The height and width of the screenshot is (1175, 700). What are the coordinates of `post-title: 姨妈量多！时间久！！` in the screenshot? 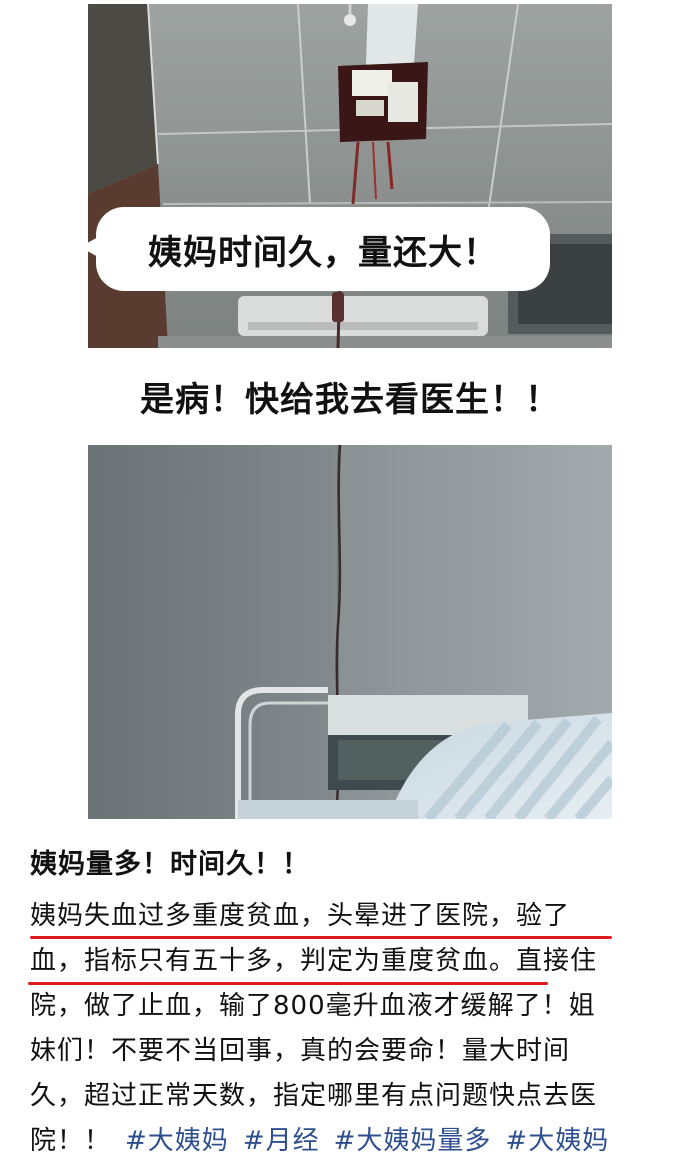 It's located at (170, 864).